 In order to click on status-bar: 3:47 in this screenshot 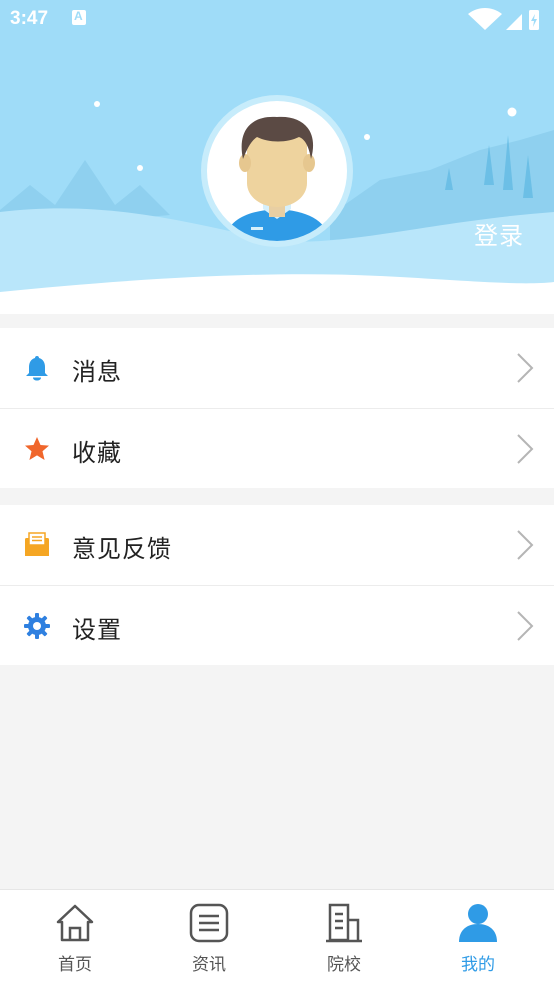, I will do `click(277, 19)`.